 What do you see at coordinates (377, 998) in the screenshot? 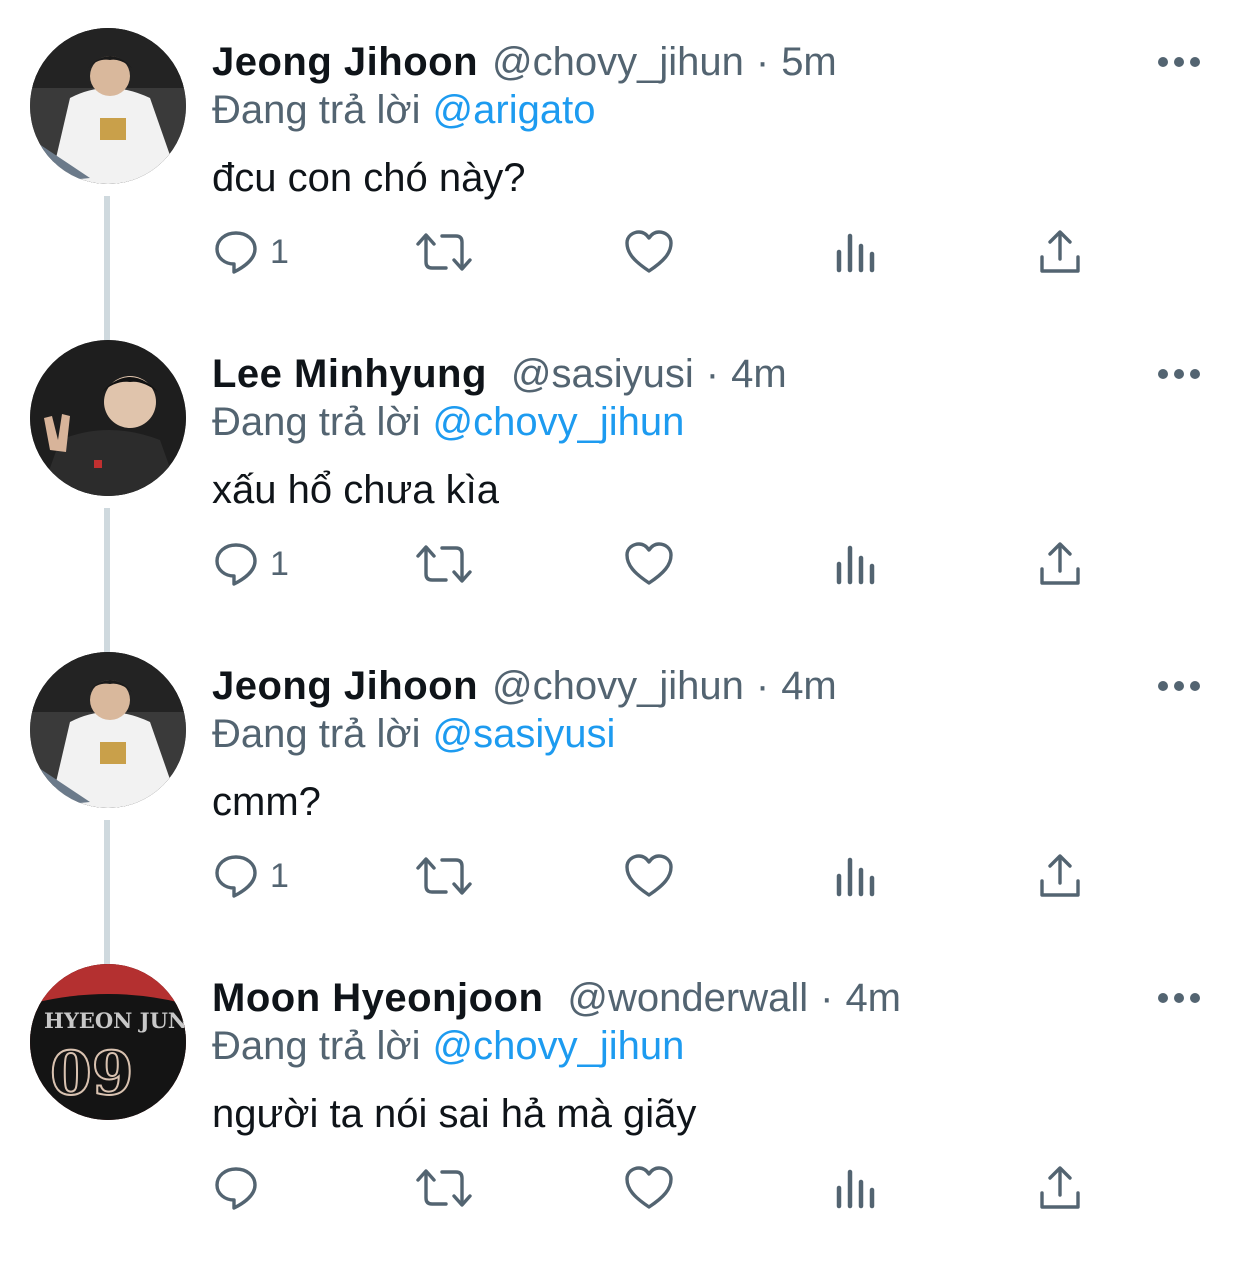
I see `display-name: Moon Hyeonjoon` at bounding box center [377, 998].